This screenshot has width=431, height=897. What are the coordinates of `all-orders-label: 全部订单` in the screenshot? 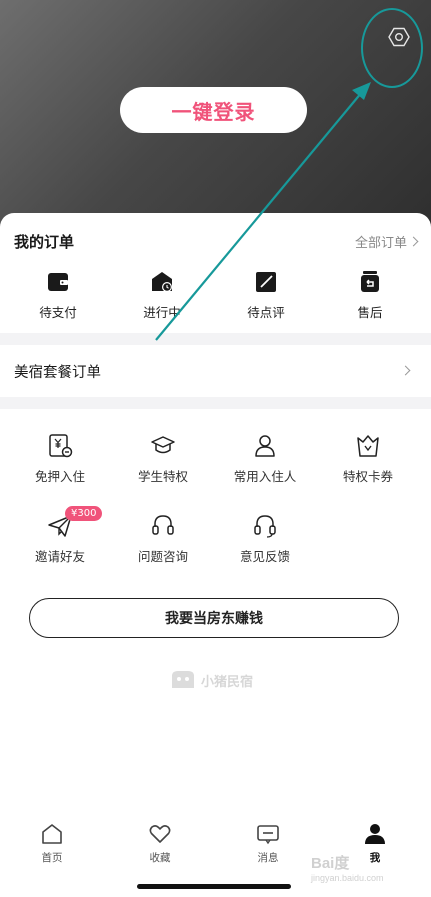 It's located at (380, 243).